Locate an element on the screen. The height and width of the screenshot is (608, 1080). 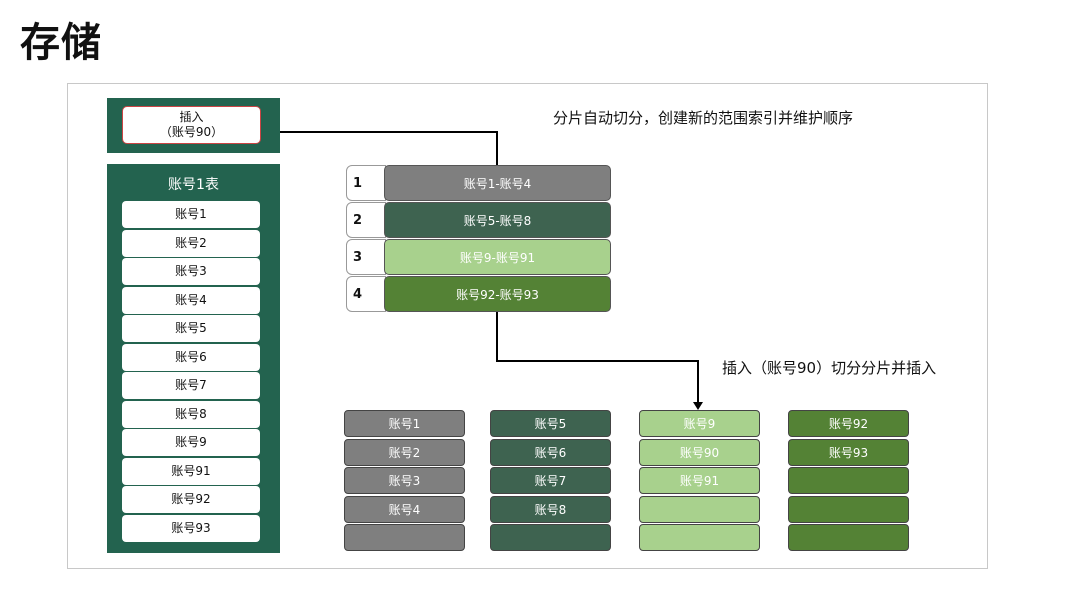
range-index-number: 4 is located at coordinates (366, 294).